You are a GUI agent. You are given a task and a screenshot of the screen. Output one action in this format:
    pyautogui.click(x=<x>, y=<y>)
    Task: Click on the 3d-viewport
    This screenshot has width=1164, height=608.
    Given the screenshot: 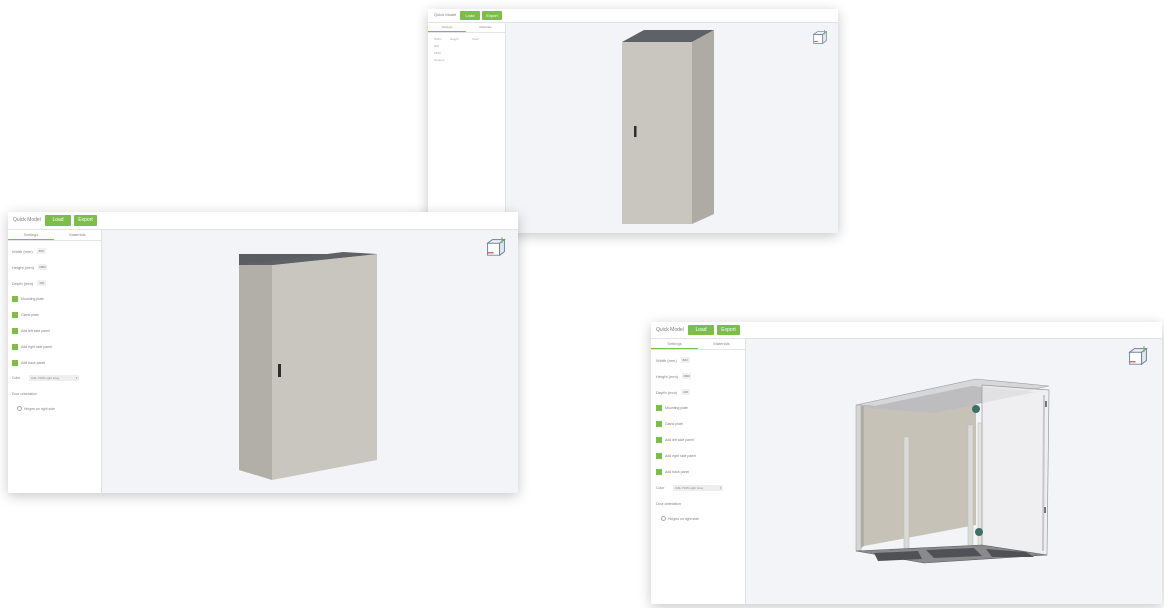 What is the action you would take?
    pyautogui.click(x=672, y=128)
    